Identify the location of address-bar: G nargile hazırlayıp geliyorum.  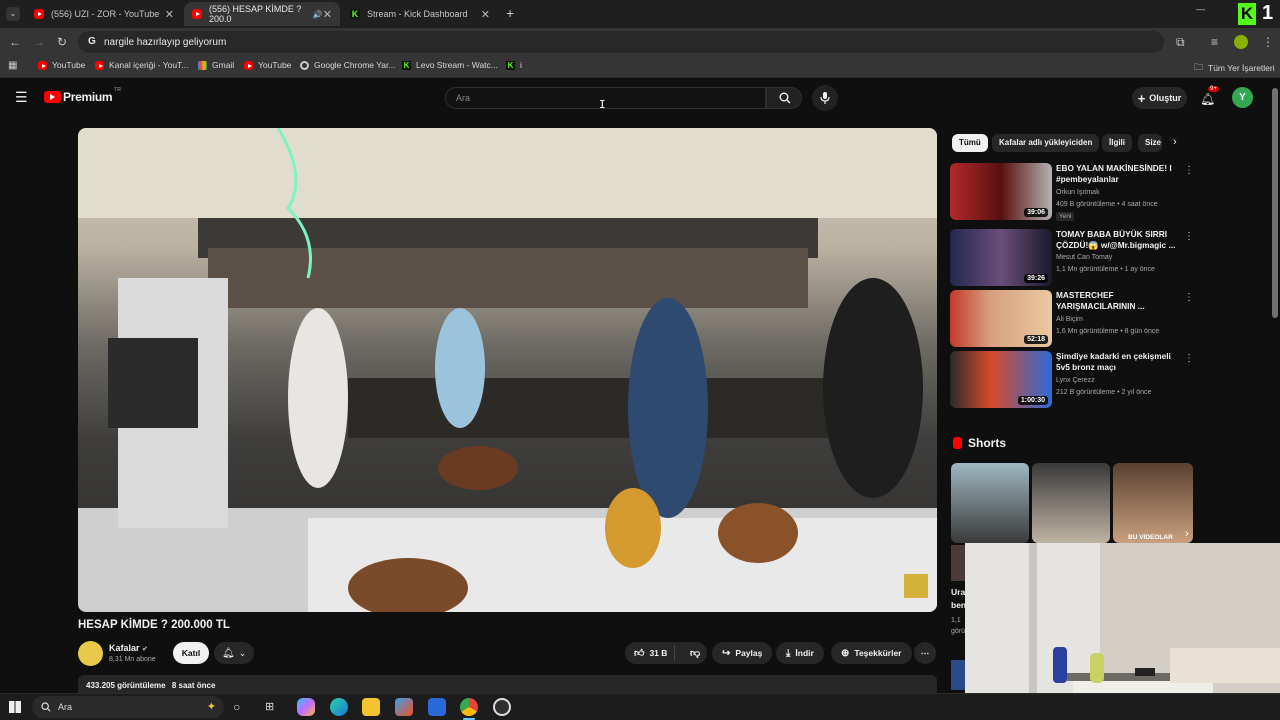
(621, 42).